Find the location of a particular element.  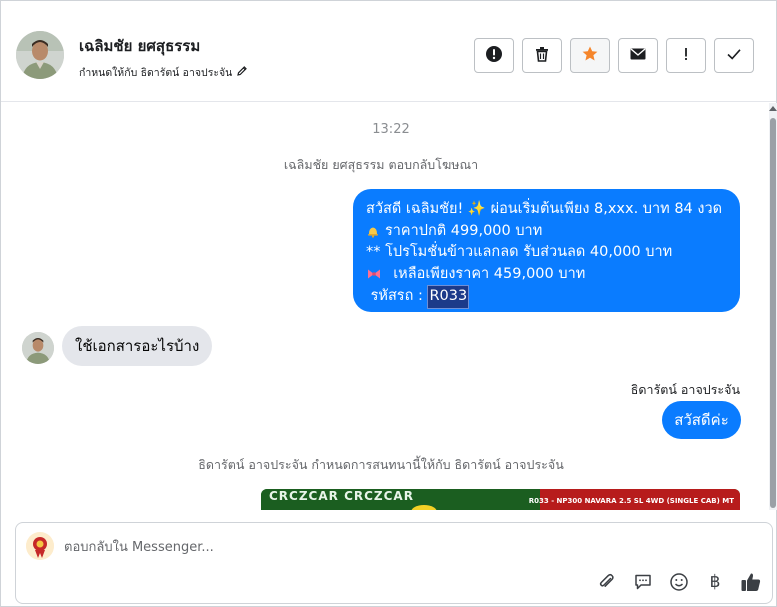

promo-image-title: CRCZCAR CRCZCAR is located at coordinates (341, 496).